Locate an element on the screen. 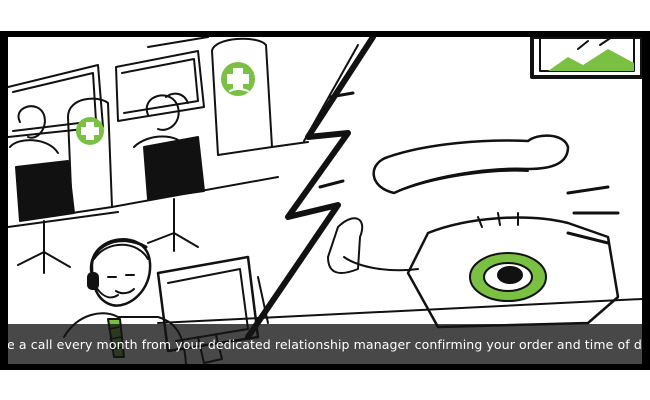 This screenshot has height=400, width=650. telephone-icon is located at coordinates (471, 164).